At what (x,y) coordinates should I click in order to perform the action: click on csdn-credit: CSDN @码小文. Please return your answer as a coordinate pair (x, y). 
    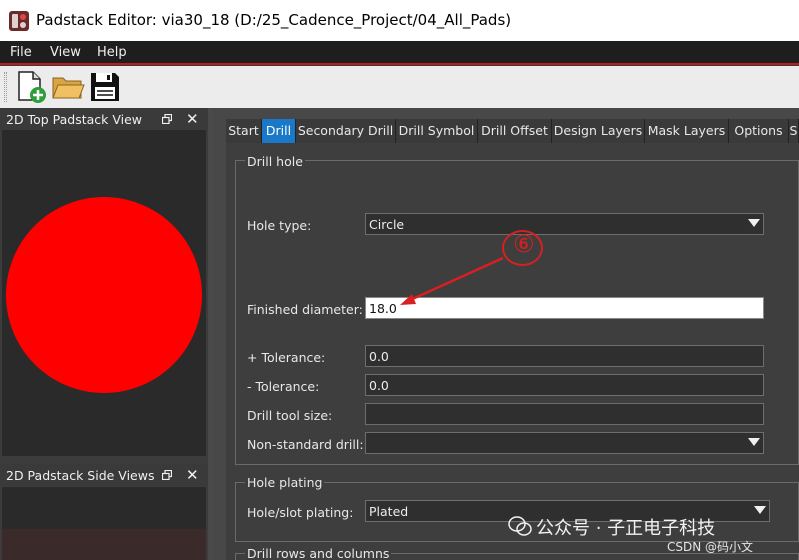
    Looking at the image, I should click on (710, 547).